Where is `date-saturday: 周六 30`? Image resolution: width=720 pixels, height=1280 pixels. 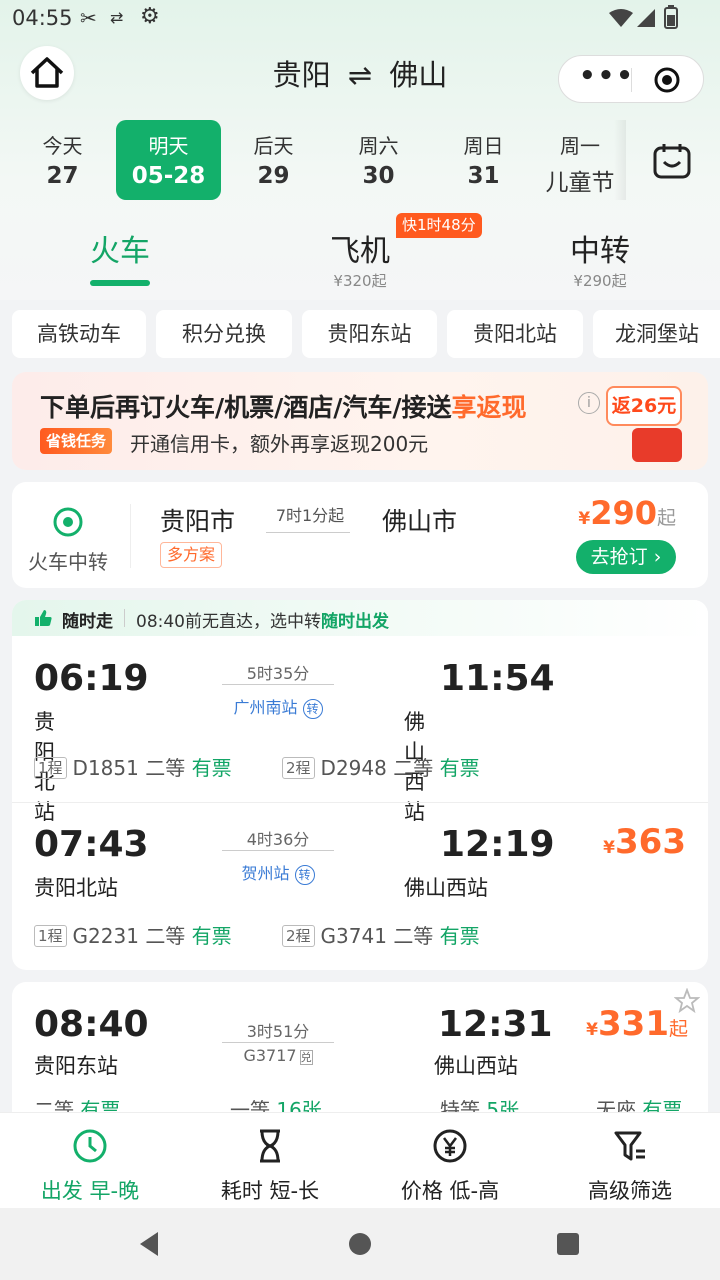
date-saturday: 周六 30 is located at coordinates (378, 160).